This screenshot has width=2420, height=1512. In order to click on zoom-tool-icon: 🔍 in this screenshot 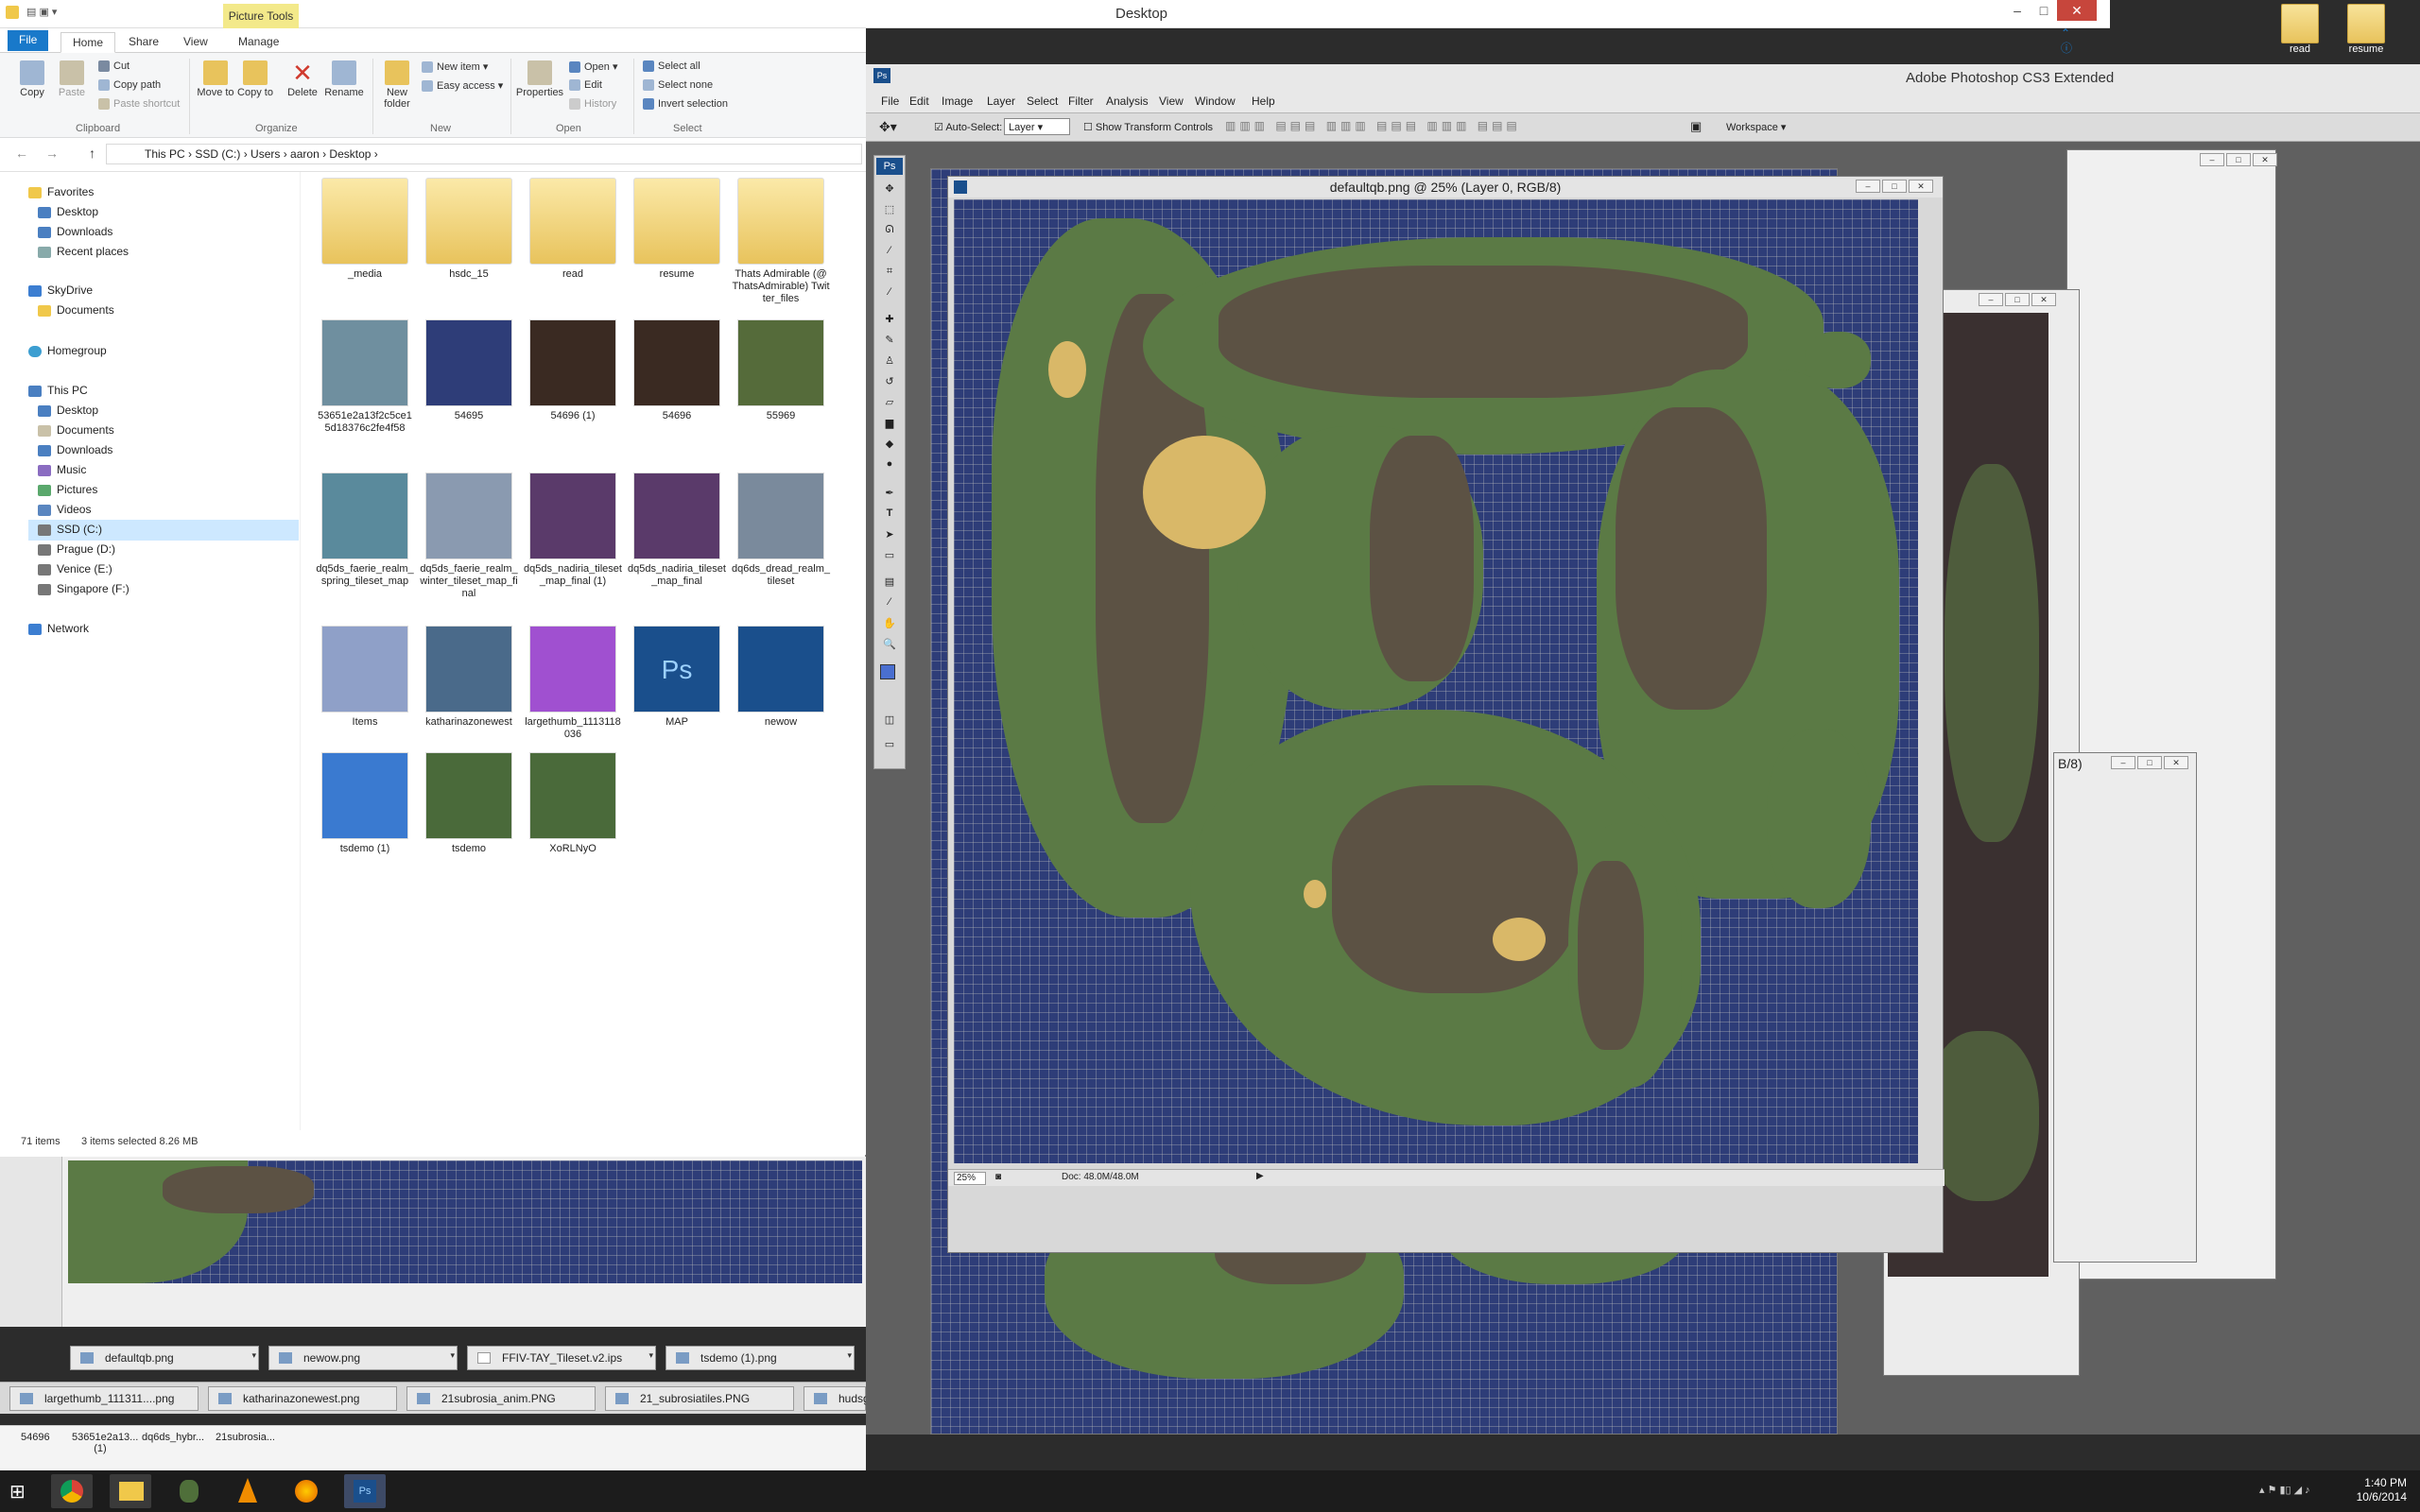, I will do `click(889, 645)`.